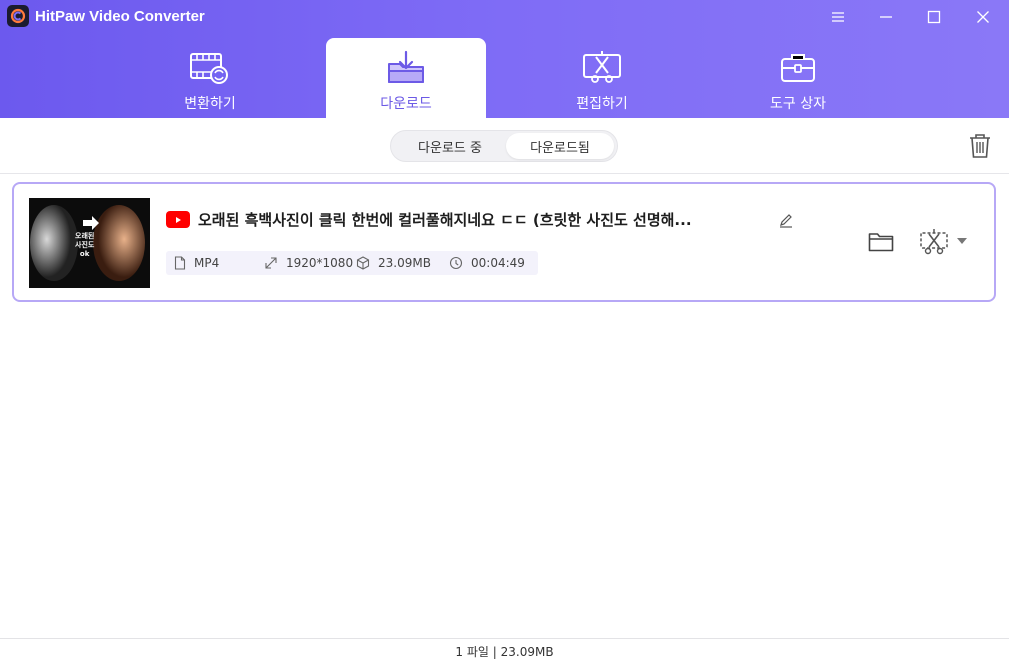 The image size is (1009, 663). What do you see at coordinates (178, 219) in the screenshot?
I see `youtube-icon` at bounding box center [178, 219].